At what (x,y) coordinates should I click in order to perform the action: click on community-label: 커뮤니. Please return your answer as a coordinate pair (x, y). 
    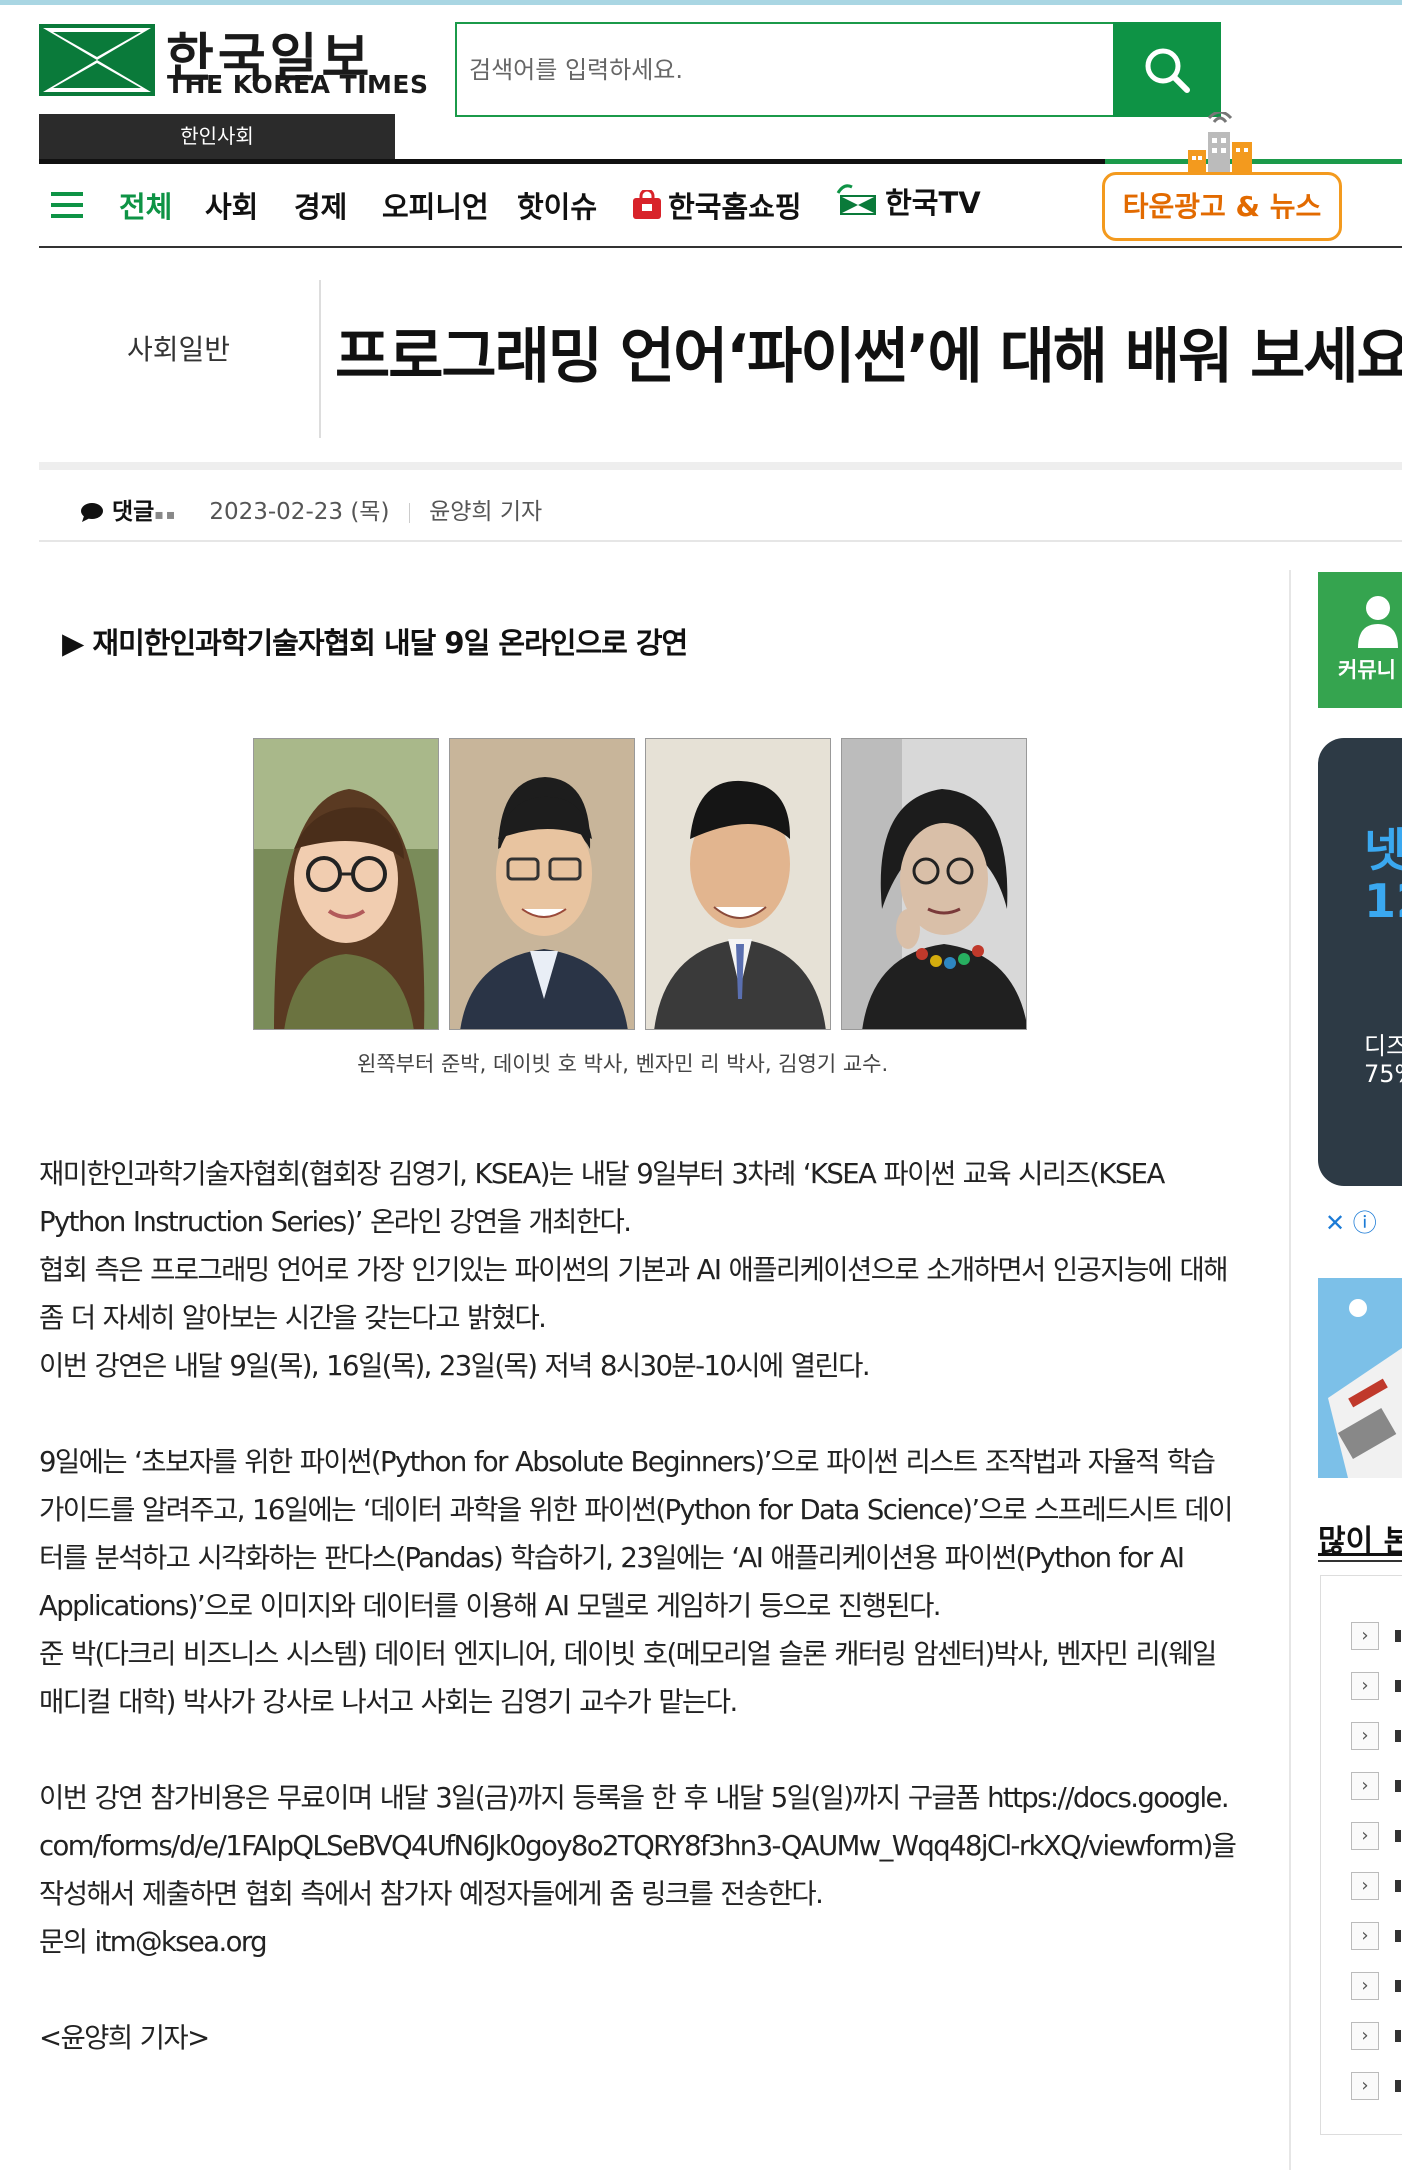
    Looking at the image, I should click on (1367, 670).